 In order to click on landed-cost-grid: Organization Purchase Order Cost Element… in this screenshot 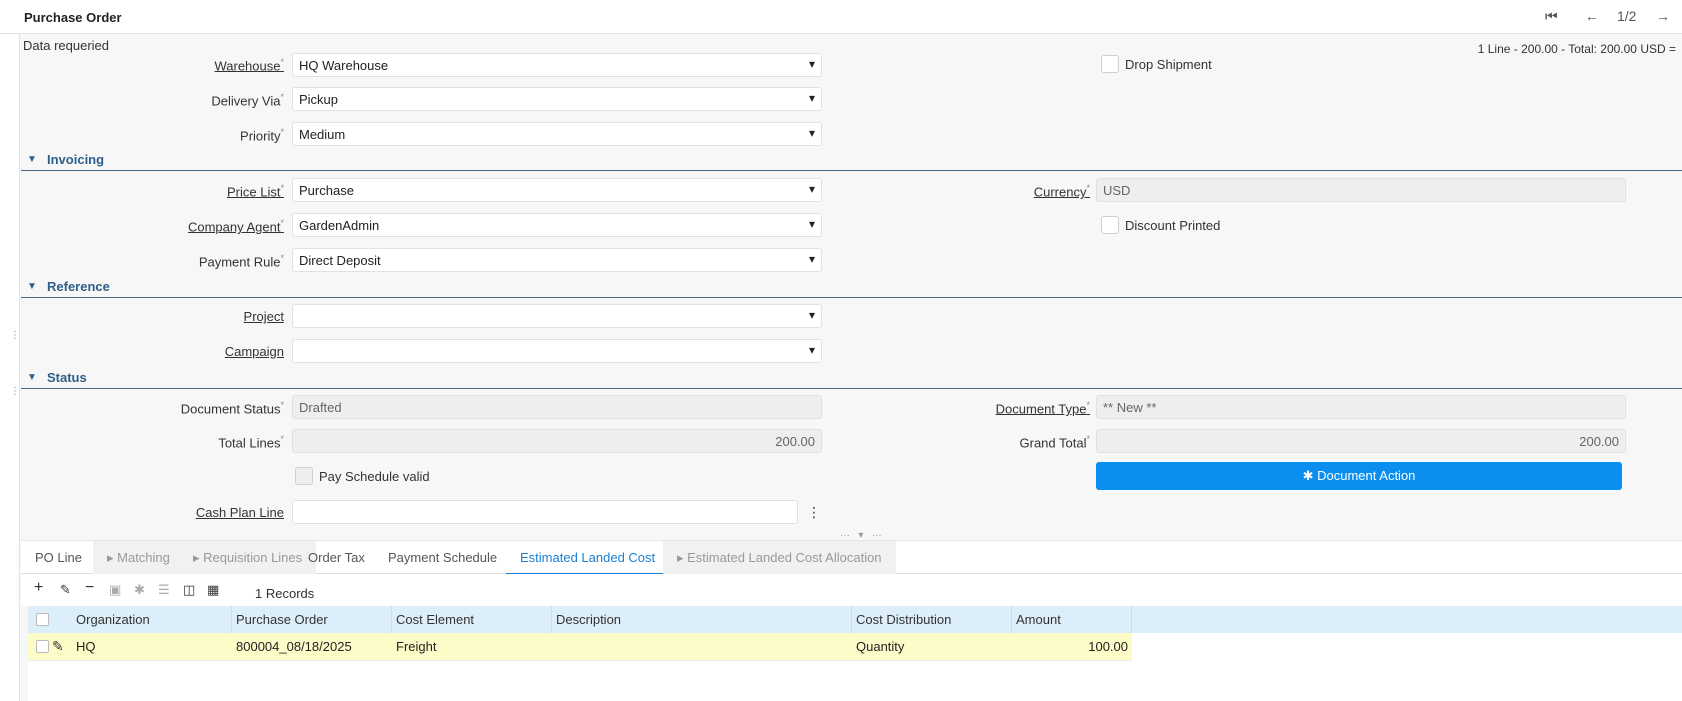, I will do `click(855, 653)`.